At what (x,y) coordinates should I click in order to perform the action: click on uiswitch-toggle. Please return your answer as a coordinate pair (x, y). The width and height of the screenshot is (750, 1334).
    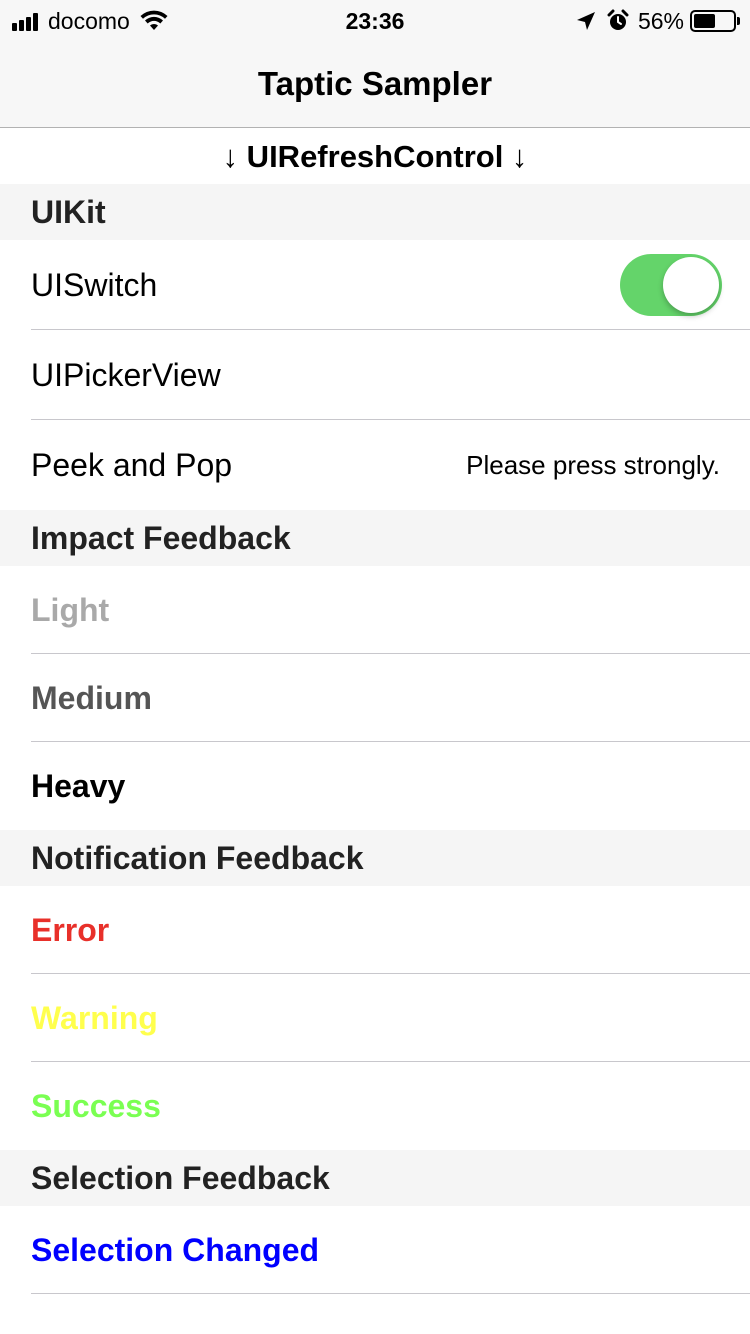
    Looking at the image, I should click on (671, 285).